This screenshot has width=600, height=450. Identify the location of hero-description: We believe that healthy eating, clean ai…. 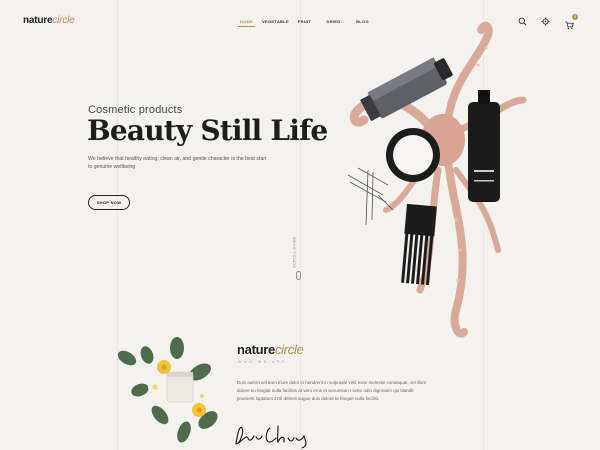
(177, 163).